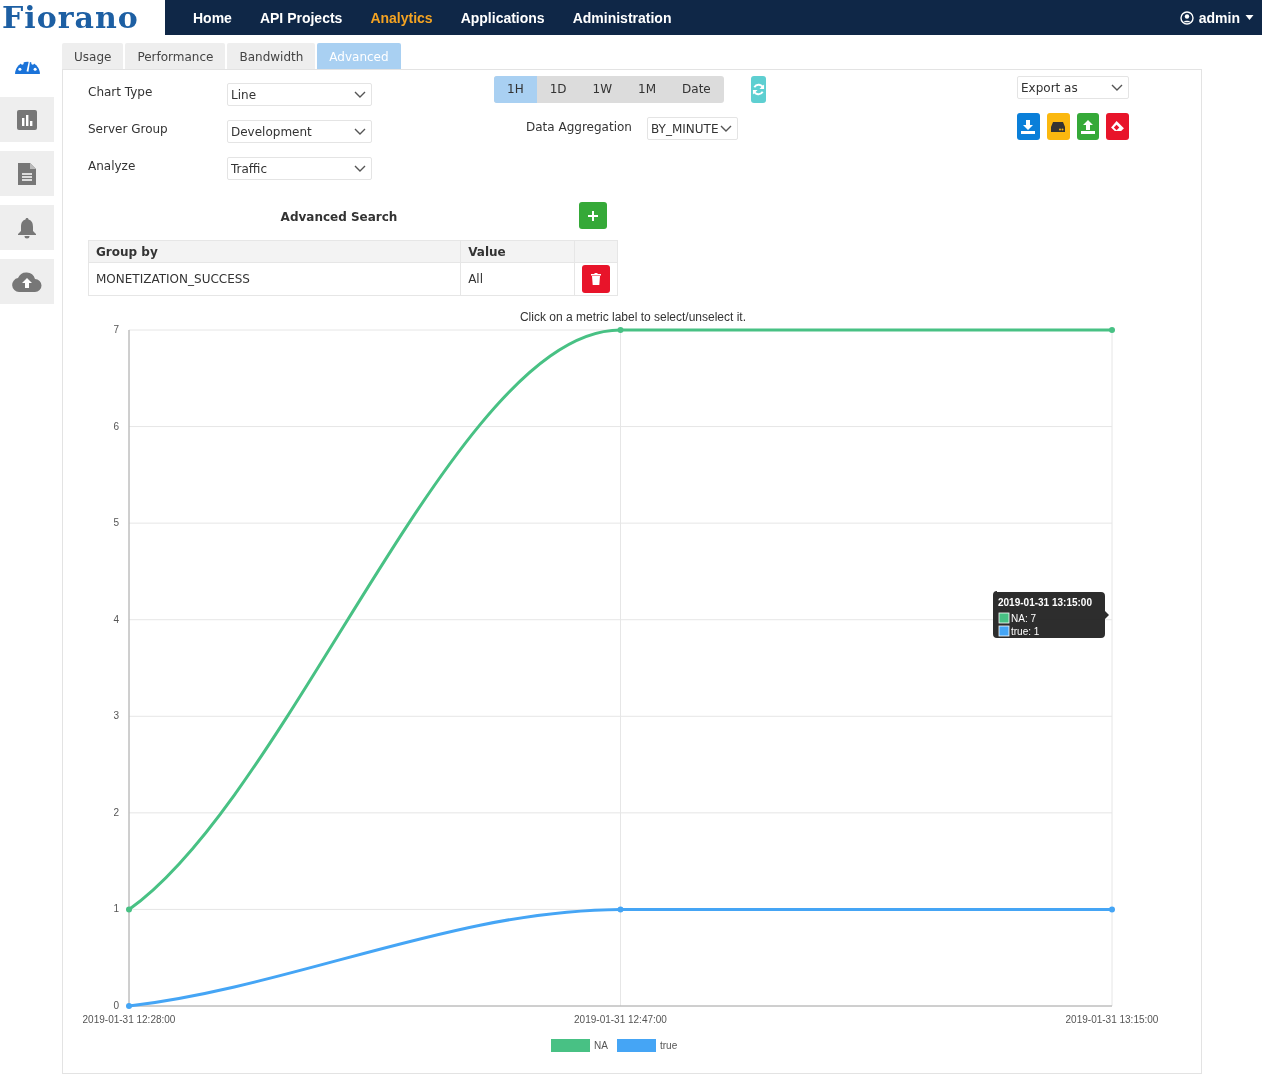  I want to click on legend-label: true, so click(669, 1045).